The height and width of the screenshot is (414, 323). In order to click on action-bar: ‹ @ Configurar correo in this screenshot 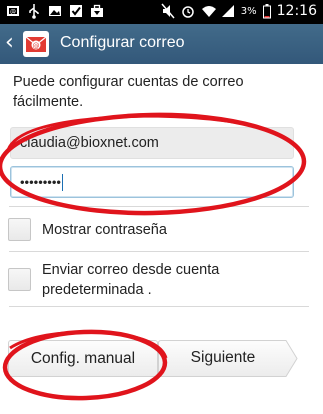, I will do `click(161, 44)`.